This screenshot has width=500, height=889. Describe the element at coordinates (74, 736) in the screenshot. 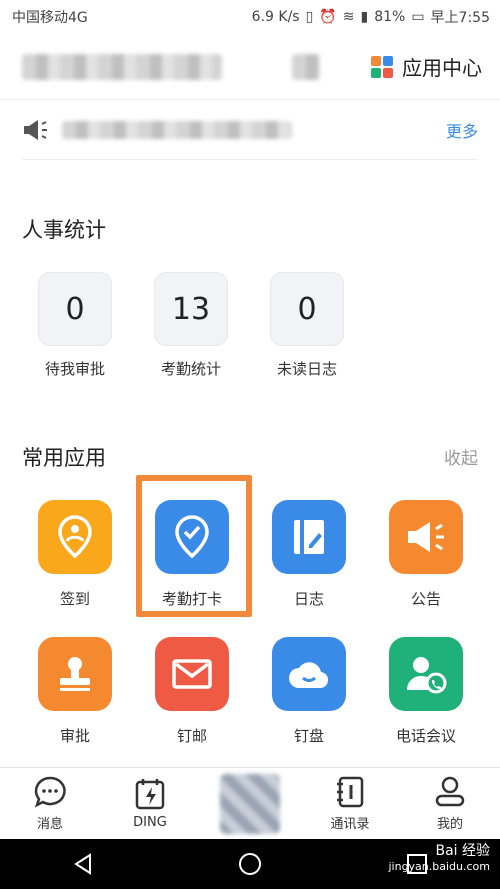

I see `app-label: 审批` at that location.